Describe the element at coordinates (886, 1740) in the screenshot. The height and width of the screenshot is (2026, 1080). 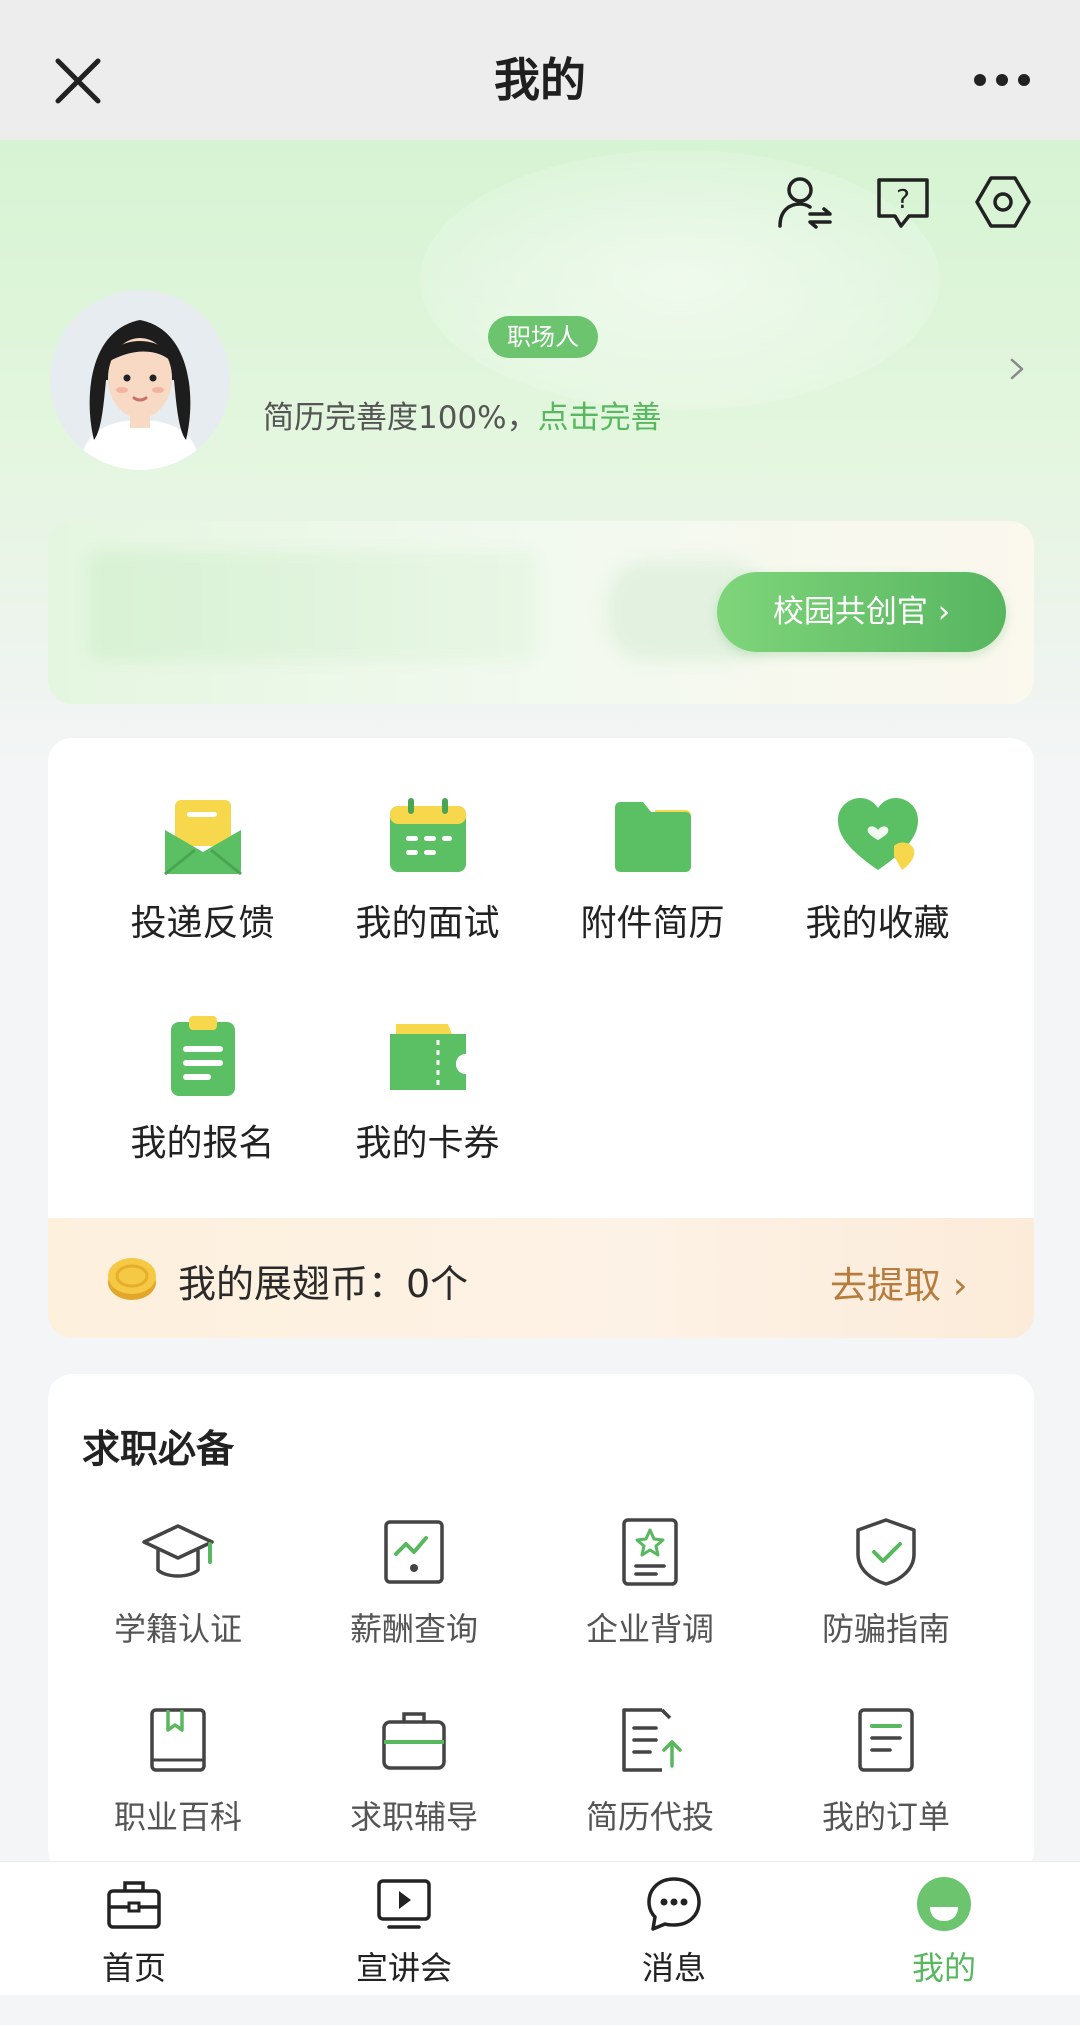
I see `order-list-icon` at that location.